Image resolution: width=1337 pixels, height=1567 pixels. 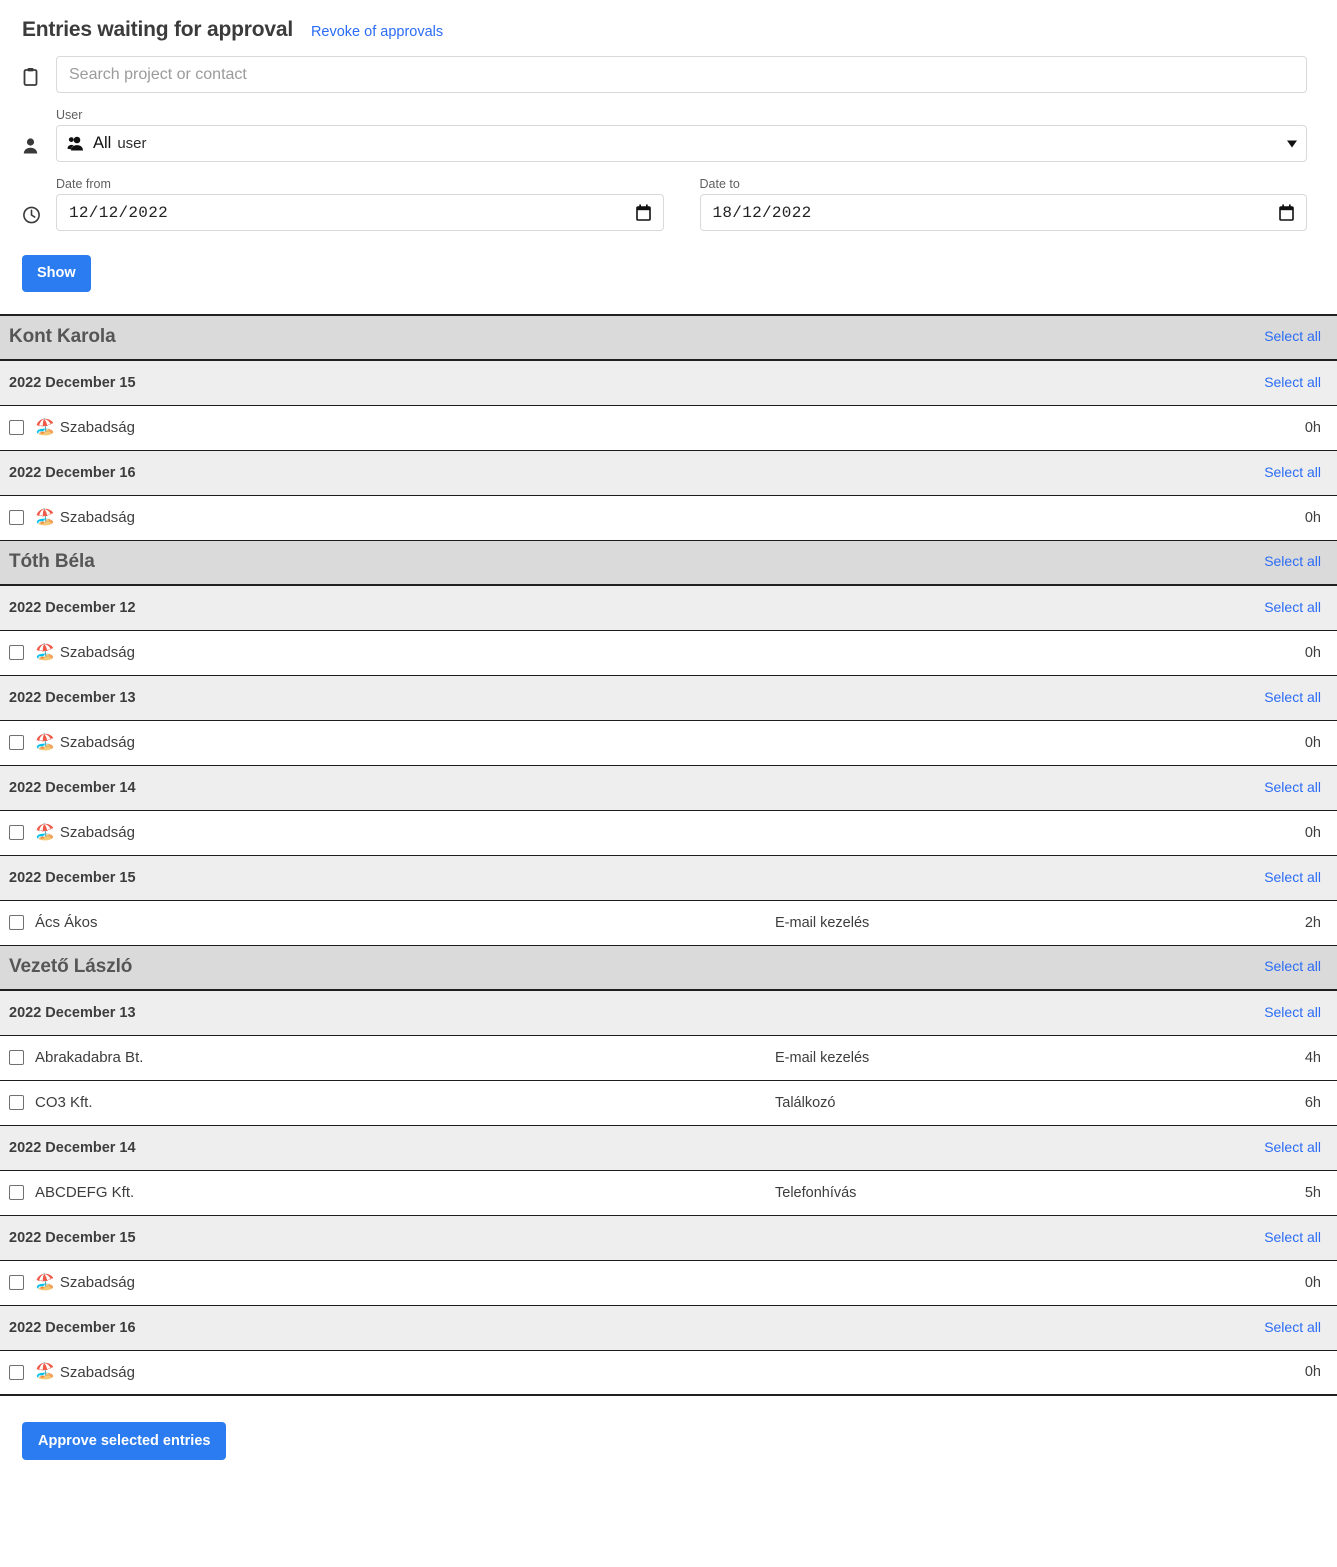 I want to click on entry-row: Abrakadabra Bt. E-mail kezelés 4h, so click(x=668, y=1058).